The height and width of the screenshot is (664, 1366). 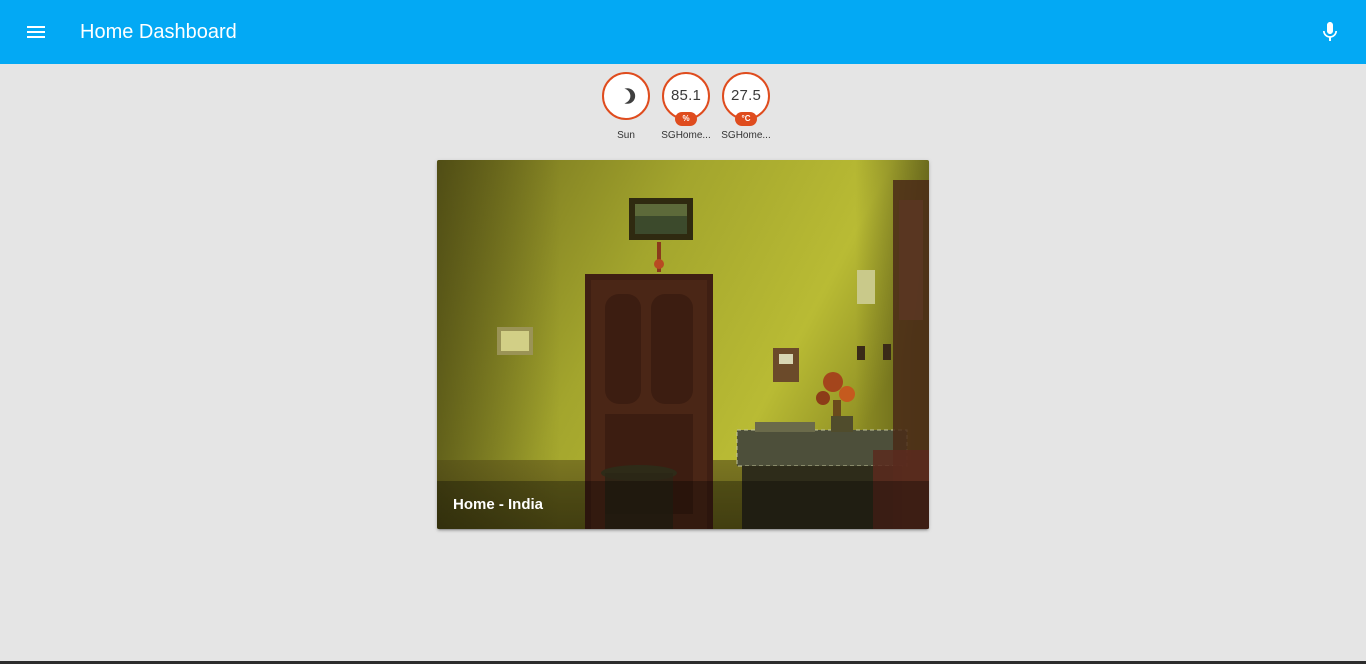 I want to click on badge-circle, so click(x=626, y=96).